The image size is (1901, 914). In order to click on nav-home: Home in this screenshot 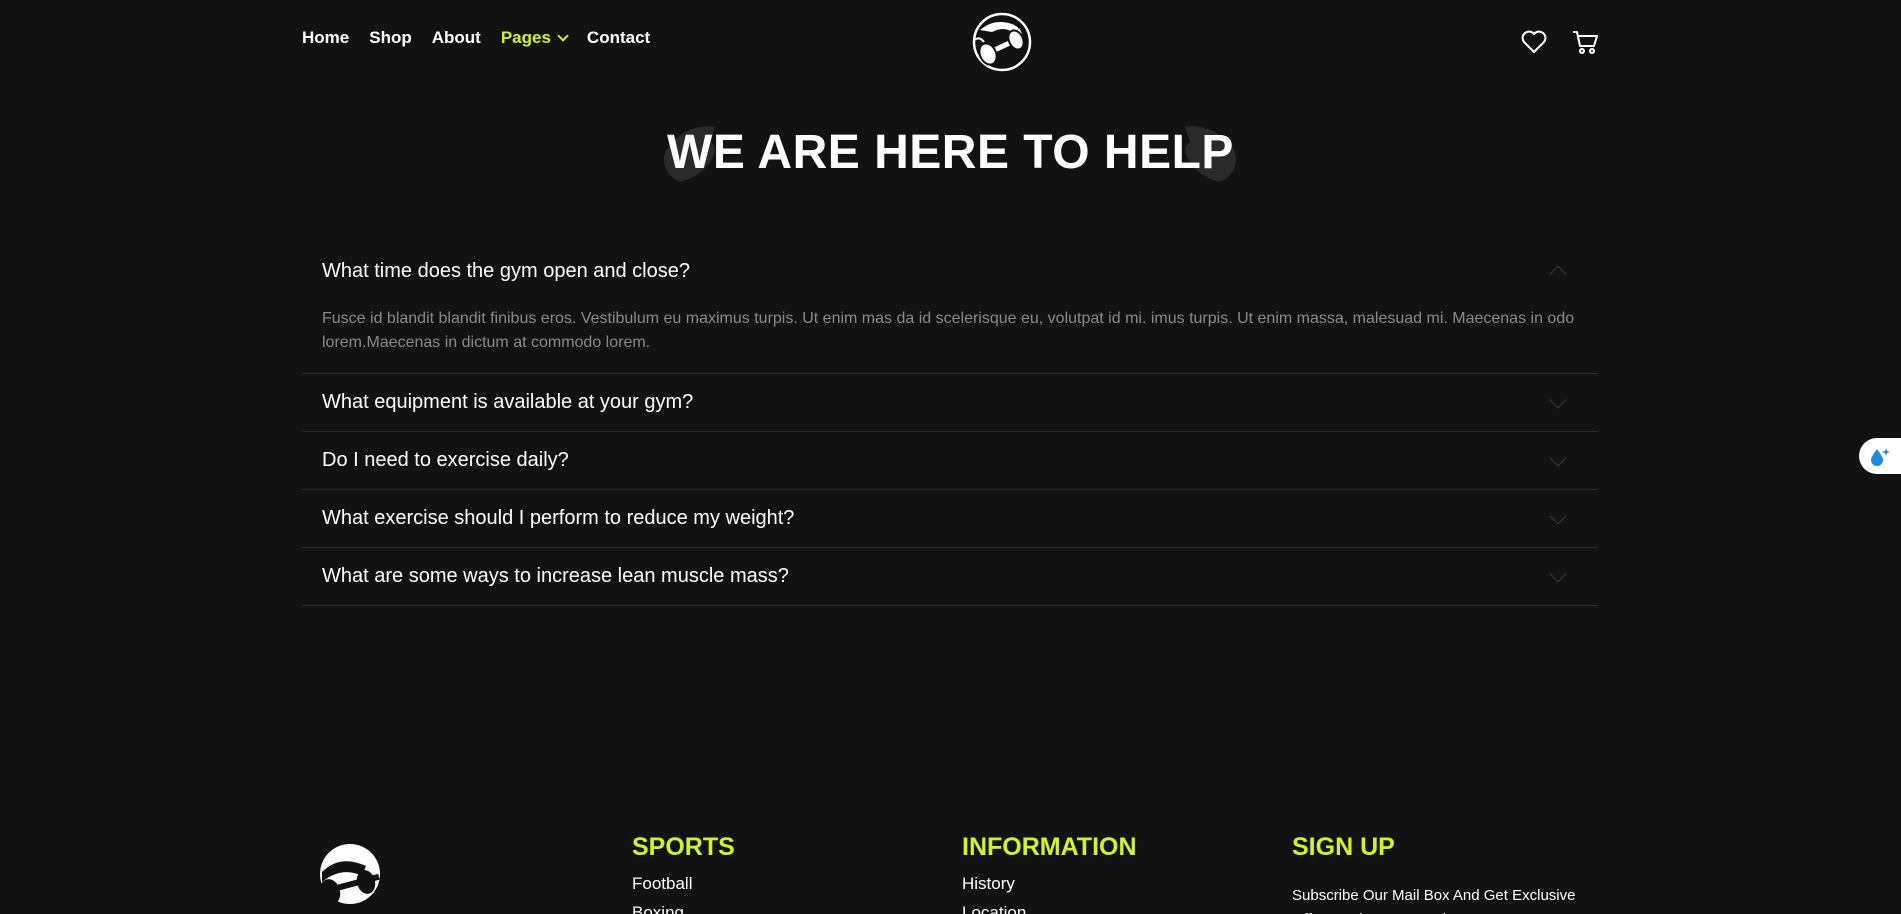, I will do `click(325, 38)`.